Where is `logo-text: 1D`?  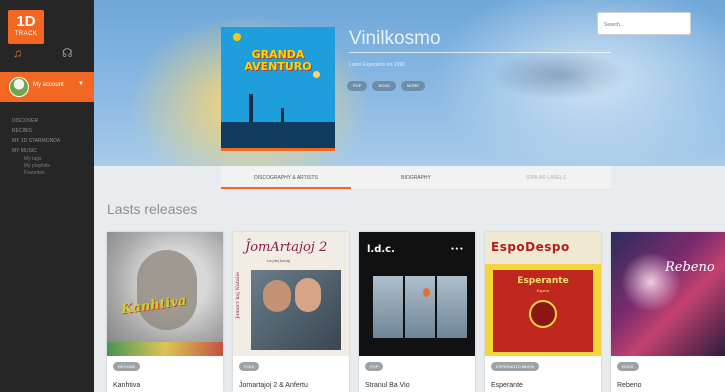
logo-text: 1D is located at coordinates (26, 21).